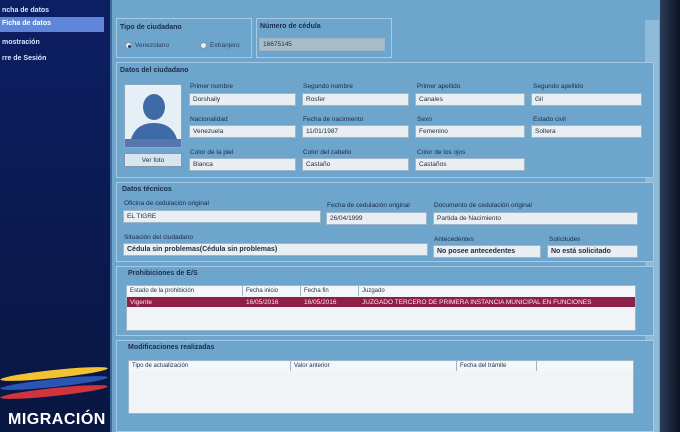 The image size is (680, 432). I want to click on antecedentes-label: Antecedentes, so click(454, 239).